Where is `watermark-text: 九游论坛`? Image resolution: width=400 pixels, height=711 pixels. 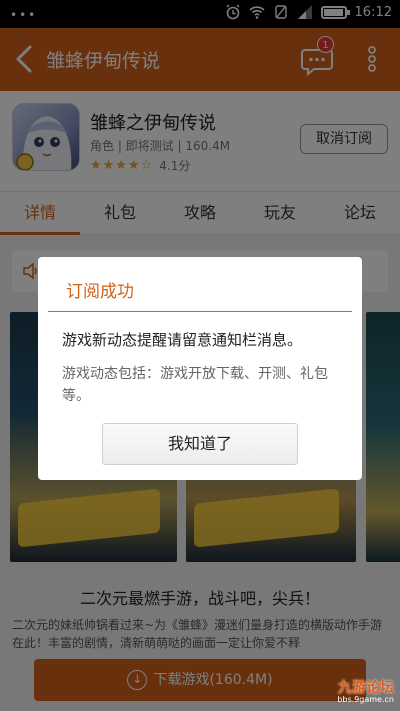
watermark-text: 九游论坛 is located at coordinates (366, 688).